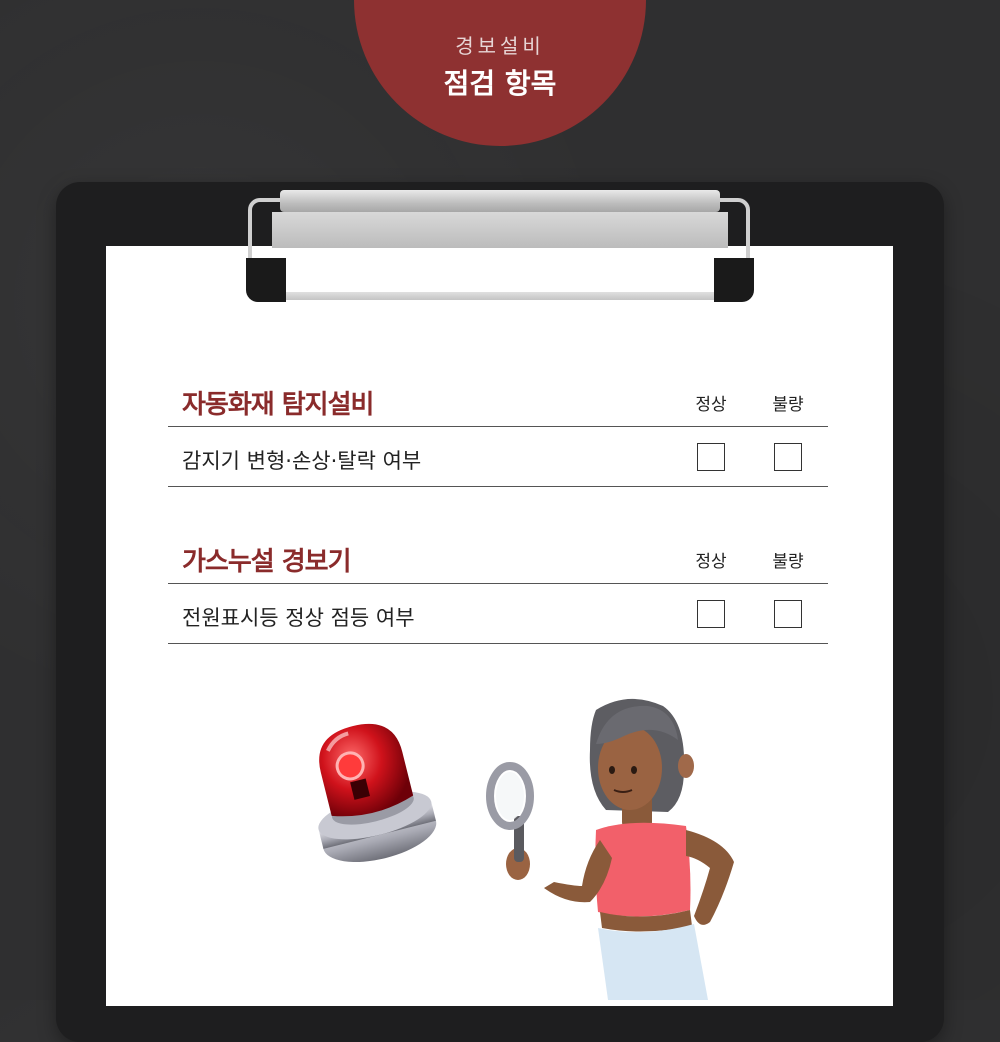 The height and width of the screenshot is (1042, 1000). What do you see at coordinates (500, 201) in the screenshot?
I see `clip-top-bar` at bounding box center [500, 201].